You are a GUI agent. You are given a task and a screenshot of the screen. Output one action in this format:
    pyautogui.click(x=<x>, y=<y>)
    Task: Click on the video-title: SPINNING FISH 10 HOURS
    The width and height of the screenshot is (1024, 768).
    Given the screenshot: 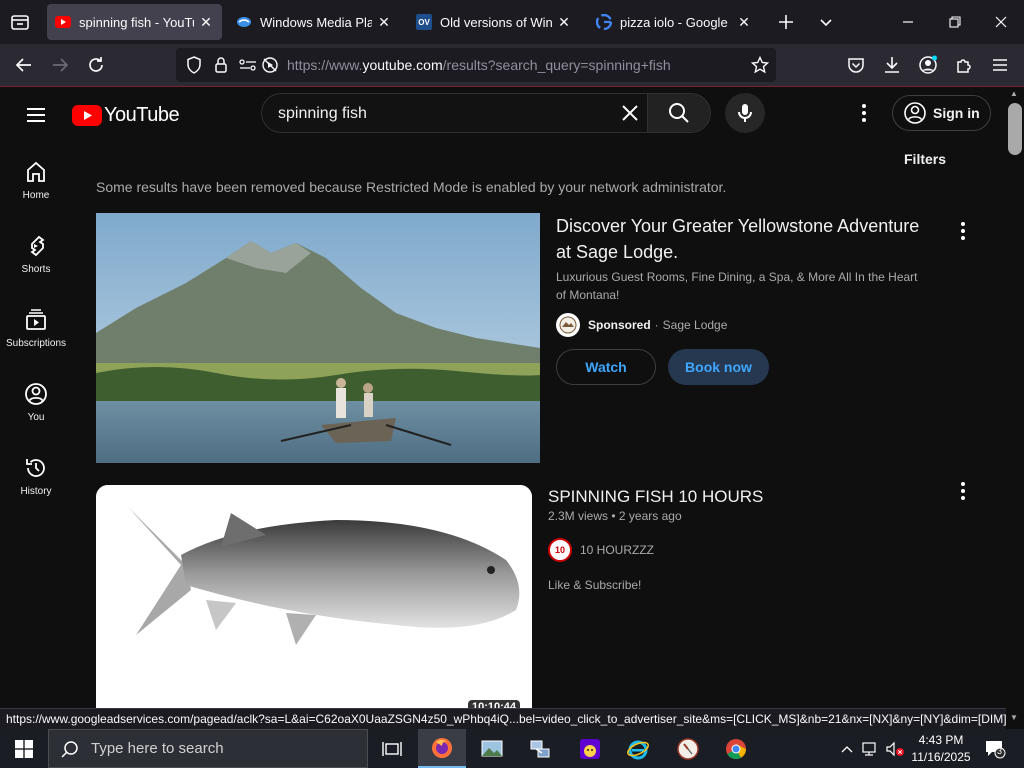 What is the action you would take?
    pyautogui.click(x=655, y=497)
    